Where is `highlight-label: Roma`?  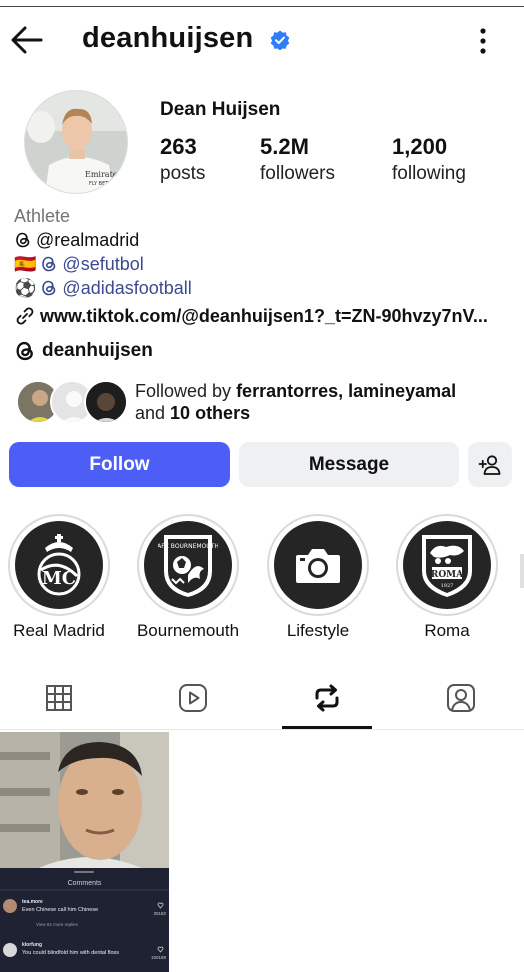
highlight-label: Roma is located at coordinates (447, 630).